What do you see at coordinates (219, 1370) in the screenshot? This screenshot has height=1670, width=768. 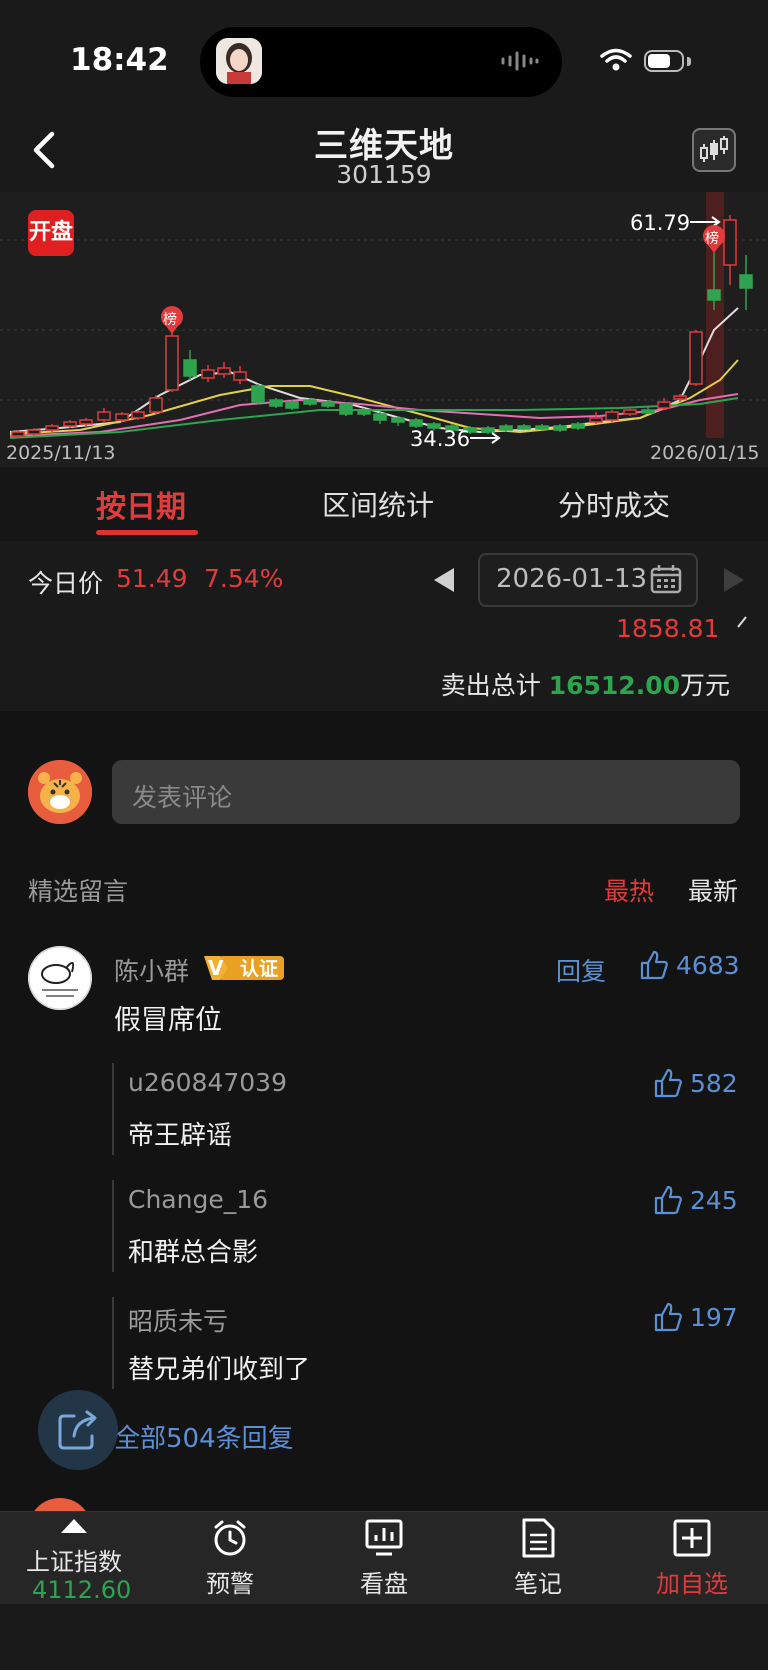 I see `reply-text: 替兄弟们收到了` at bounding box center [219, 1370].